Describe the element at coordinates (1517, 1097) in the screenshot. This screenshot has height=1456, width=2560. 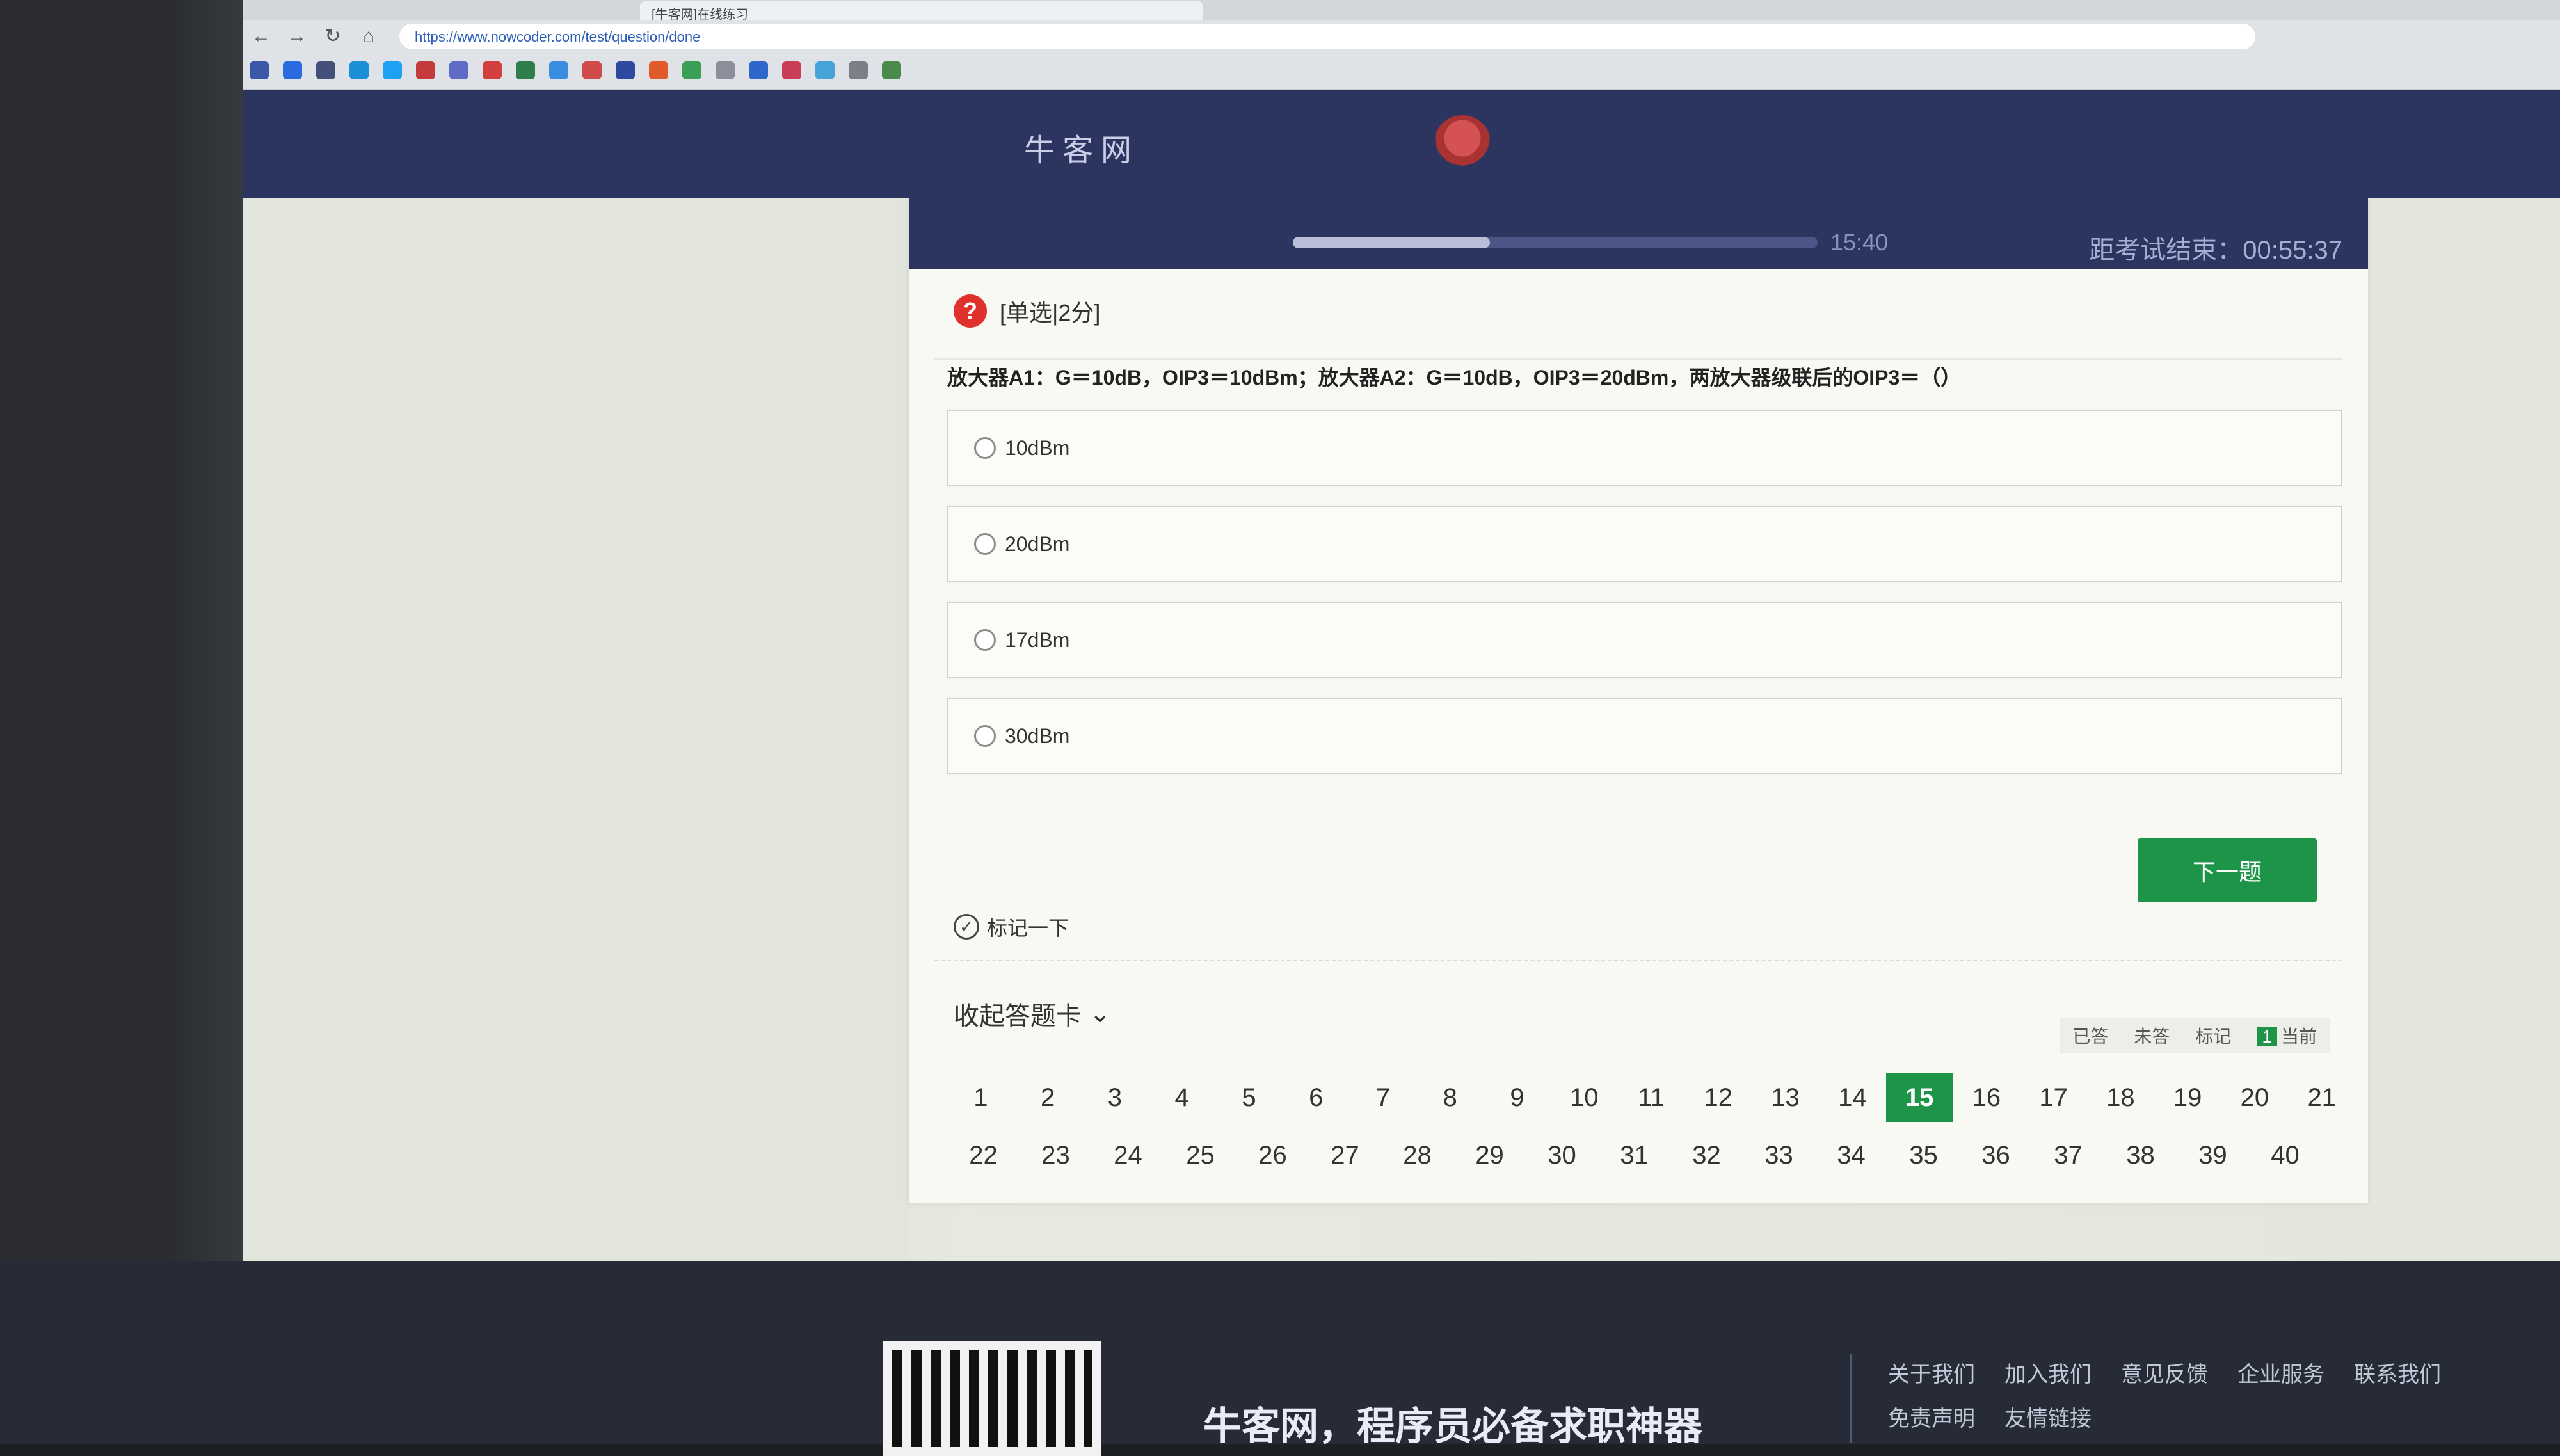
I see `question-number-9: 9` at that location.